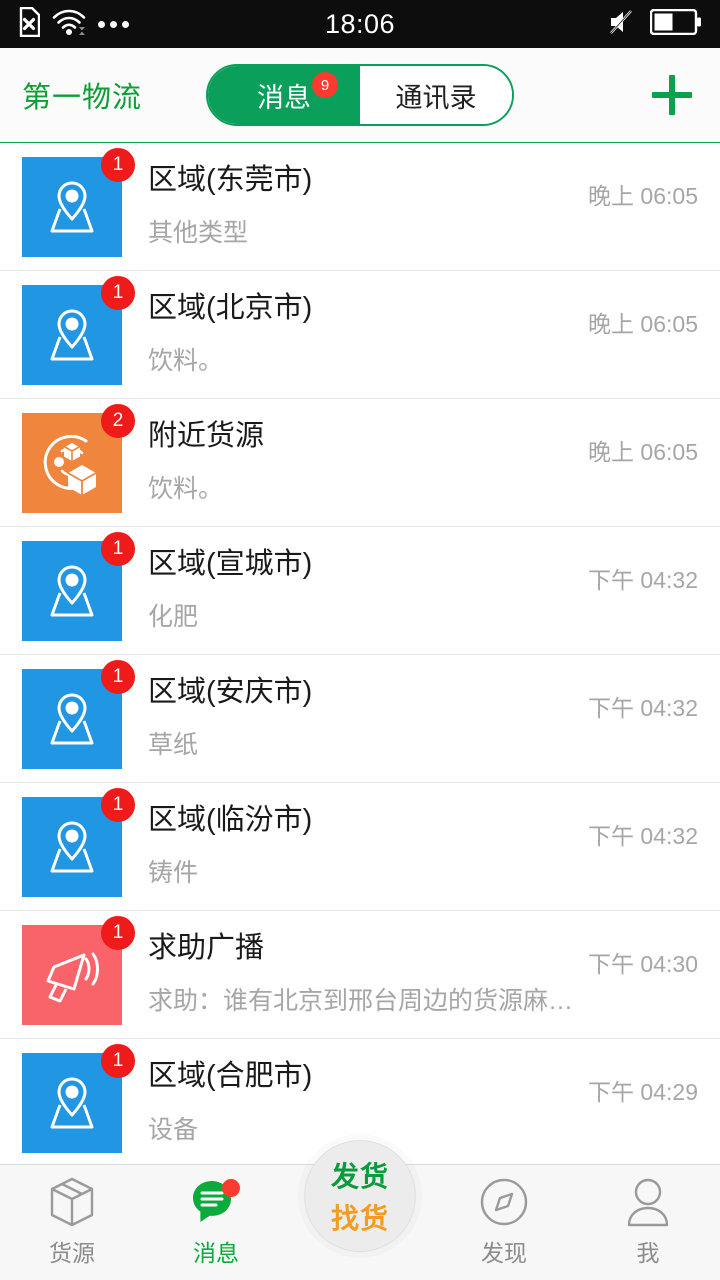 This screenshot has height=1280, width=720. Describe the element at coordinates (29, 24) in the screenshot. I see `no-sim-icon` at that location.